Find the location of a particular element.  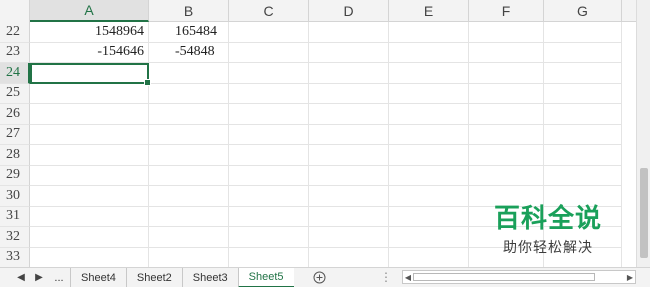

cell-c24 is located at coordinates (269, 73).